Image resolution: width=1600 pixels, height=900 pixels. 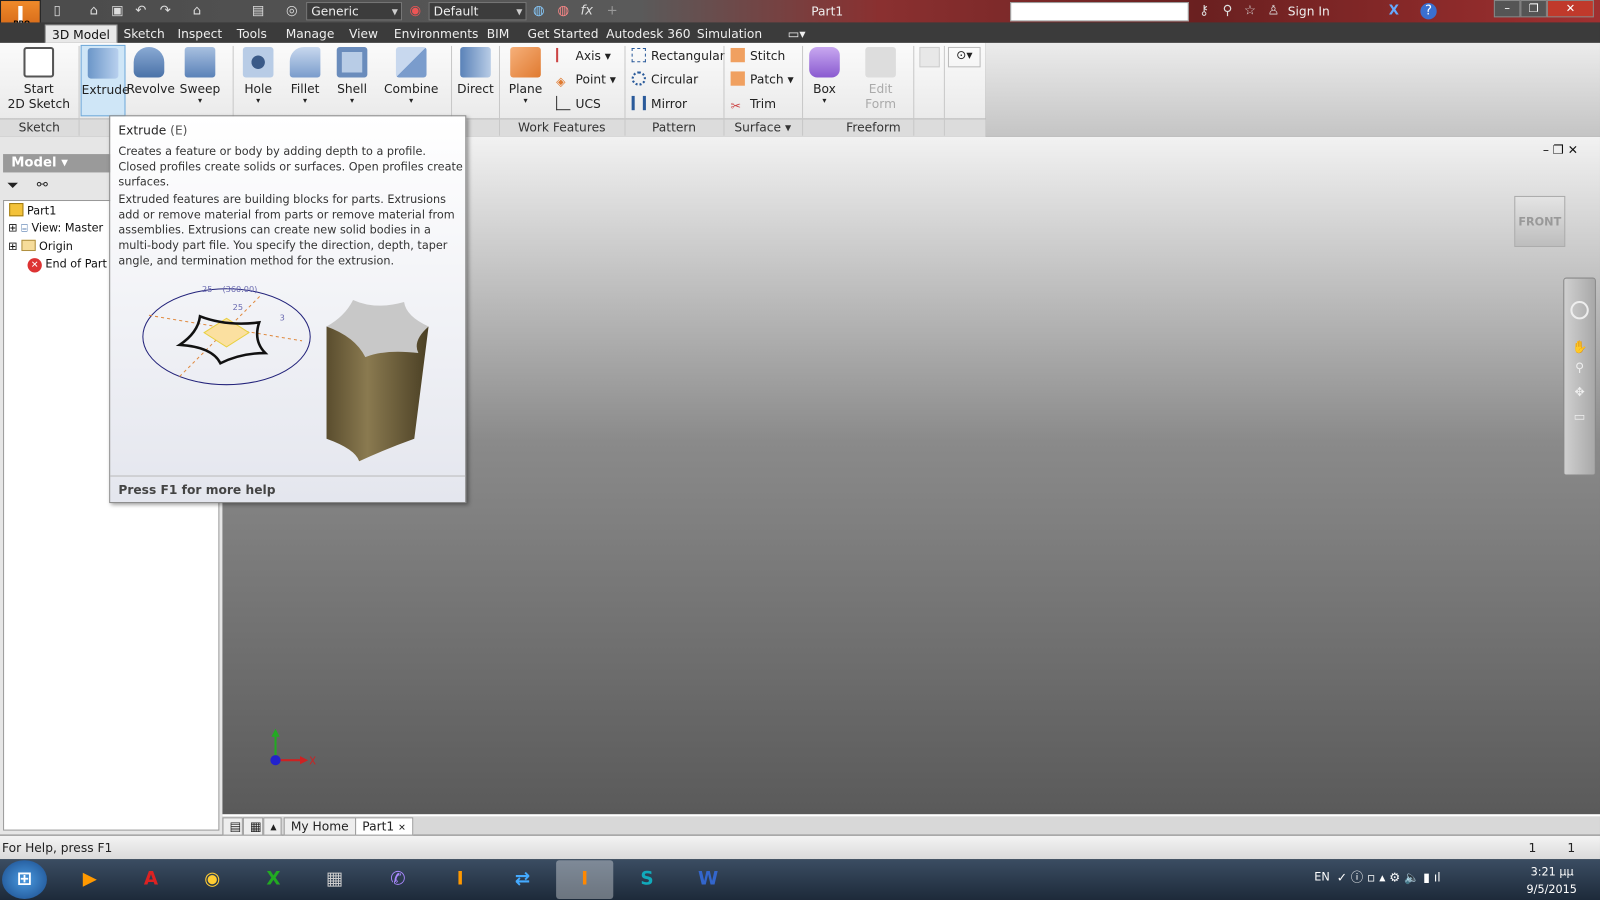 What do you see at coordinates (578, 104) in the screenshot?
I see `ucs-button: UCS` at bounding box center [578, 104].